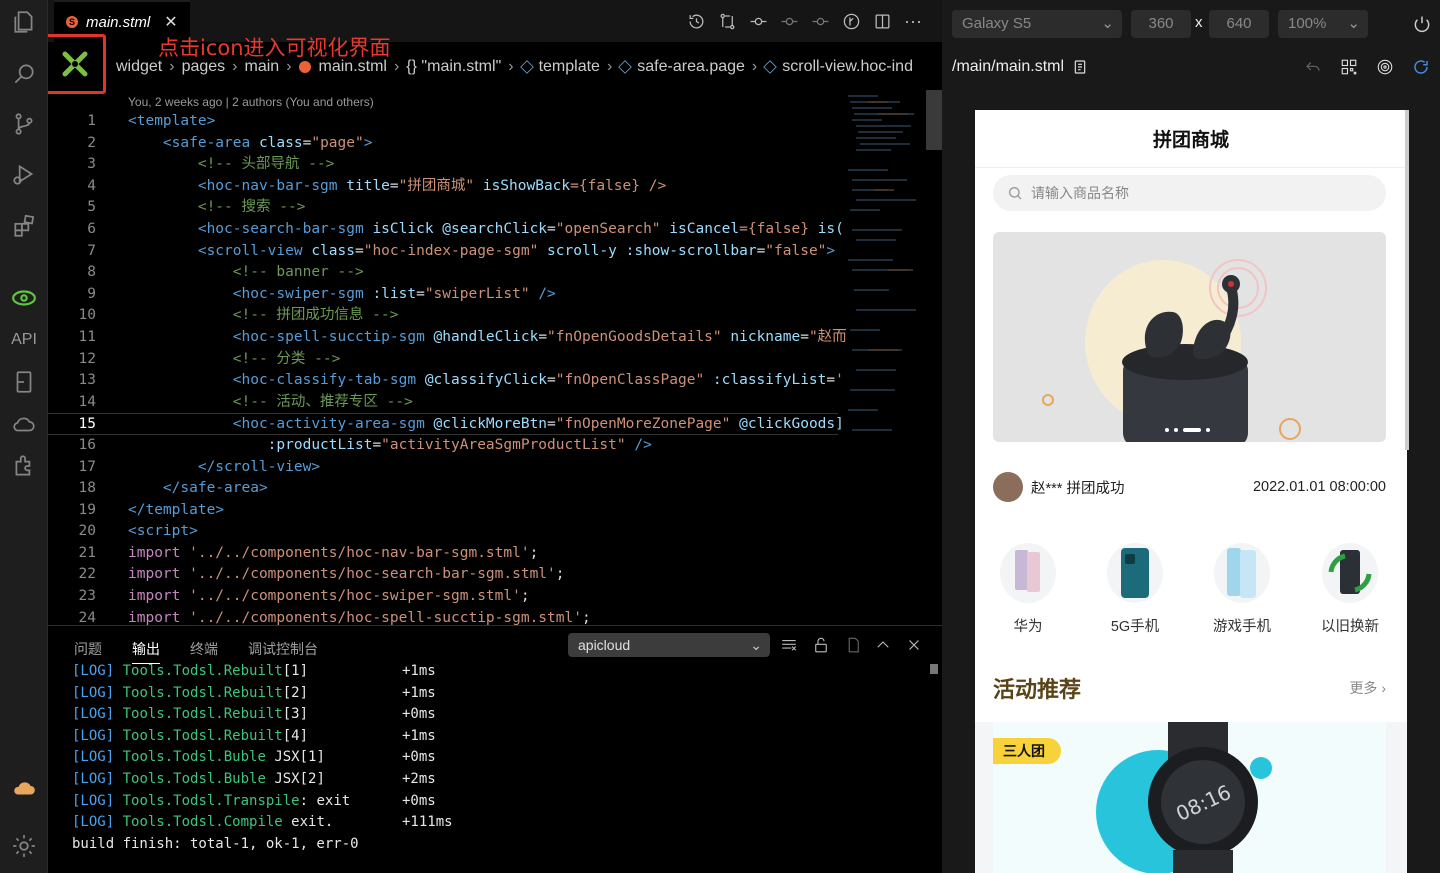 This screenshot has width=1440, height=873. What do you see at coordinates (72, 597) in the screenshot?
I see `line-number: 23` at bounding box center [72, 597].